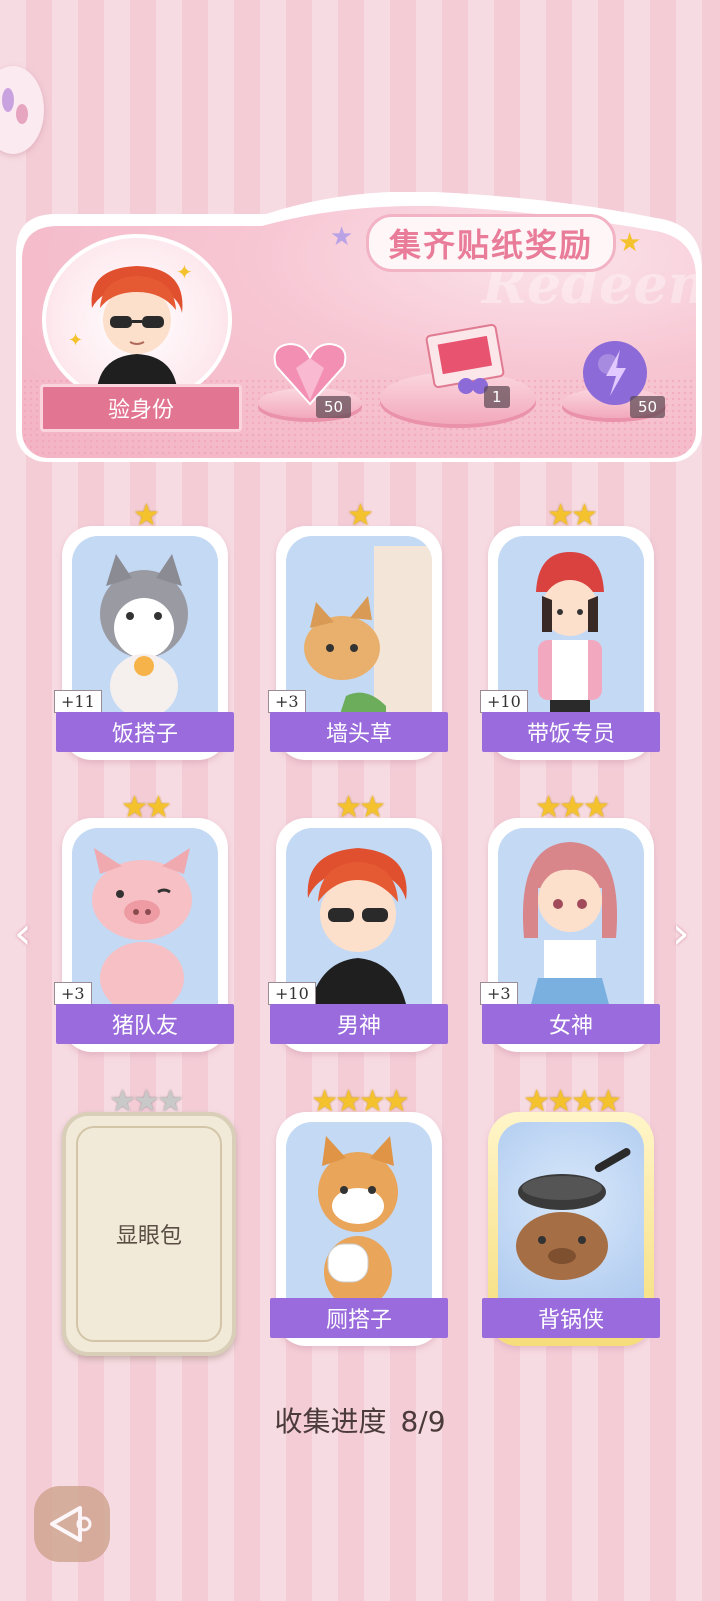 The width and height of the screenshot is (720, 1601). Describe the element at coordinates (573, 1214) in the screenshot. I see `capybara-wok-icon` at that location.